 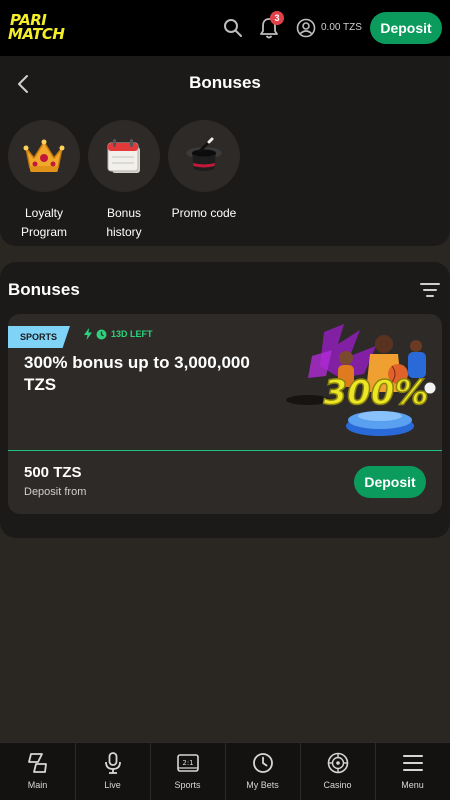 I want to click on nav-my-bets-label: My Bets, so click(x=262, y=785).